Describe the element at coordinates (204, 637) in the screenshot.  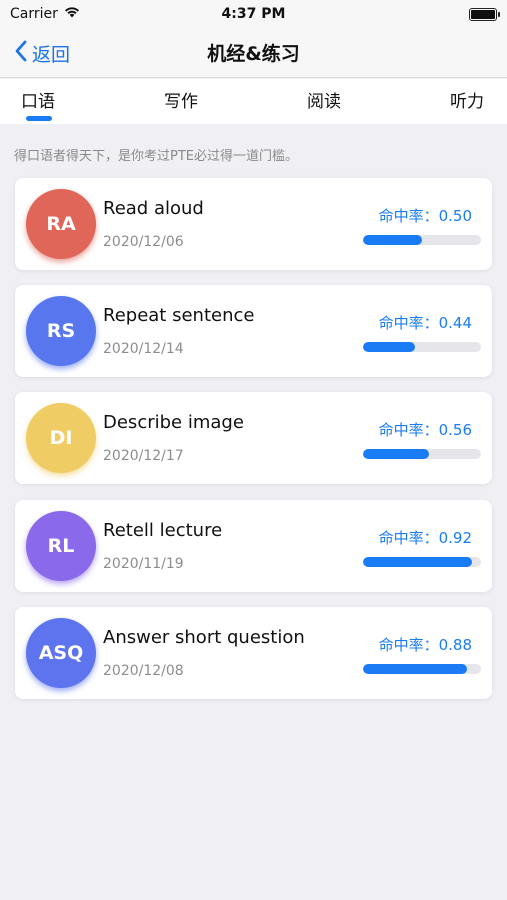
I see `card-title: Answer short question` at that location.